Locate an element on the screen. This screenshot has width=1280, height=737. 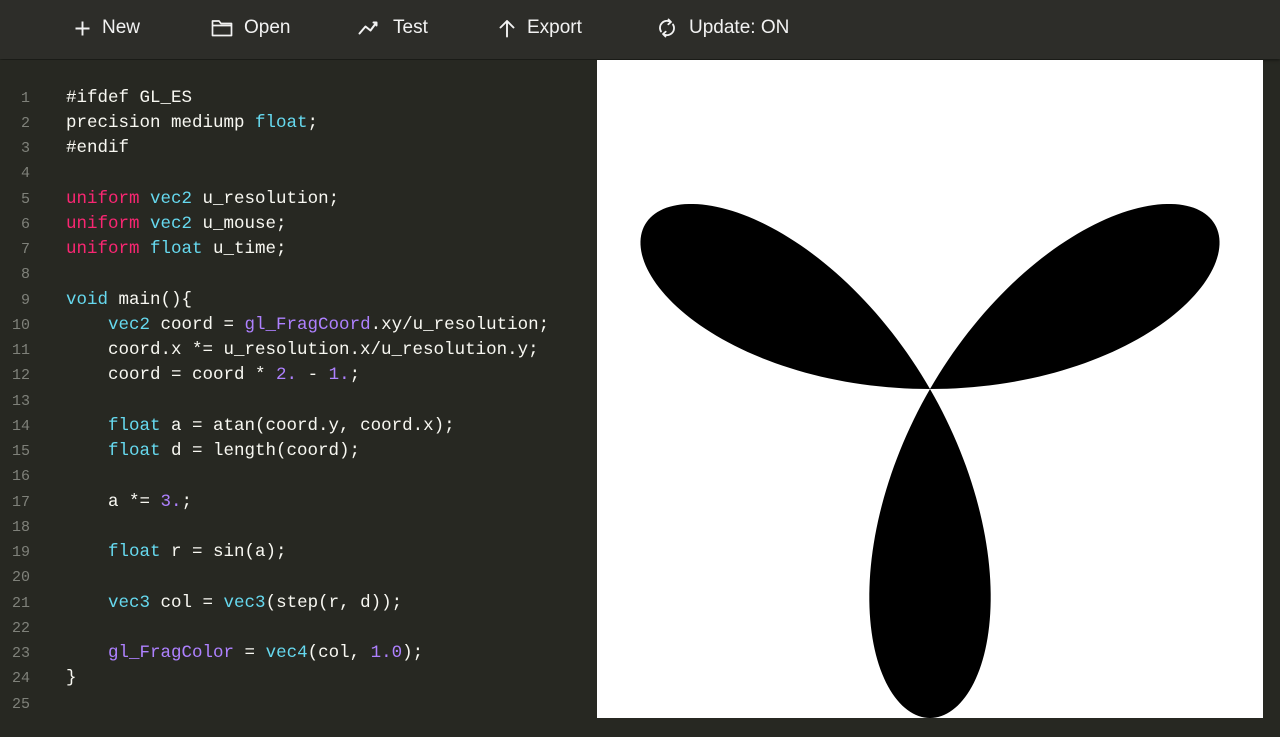
line-number: 22 is located at coordinates (20, 628).